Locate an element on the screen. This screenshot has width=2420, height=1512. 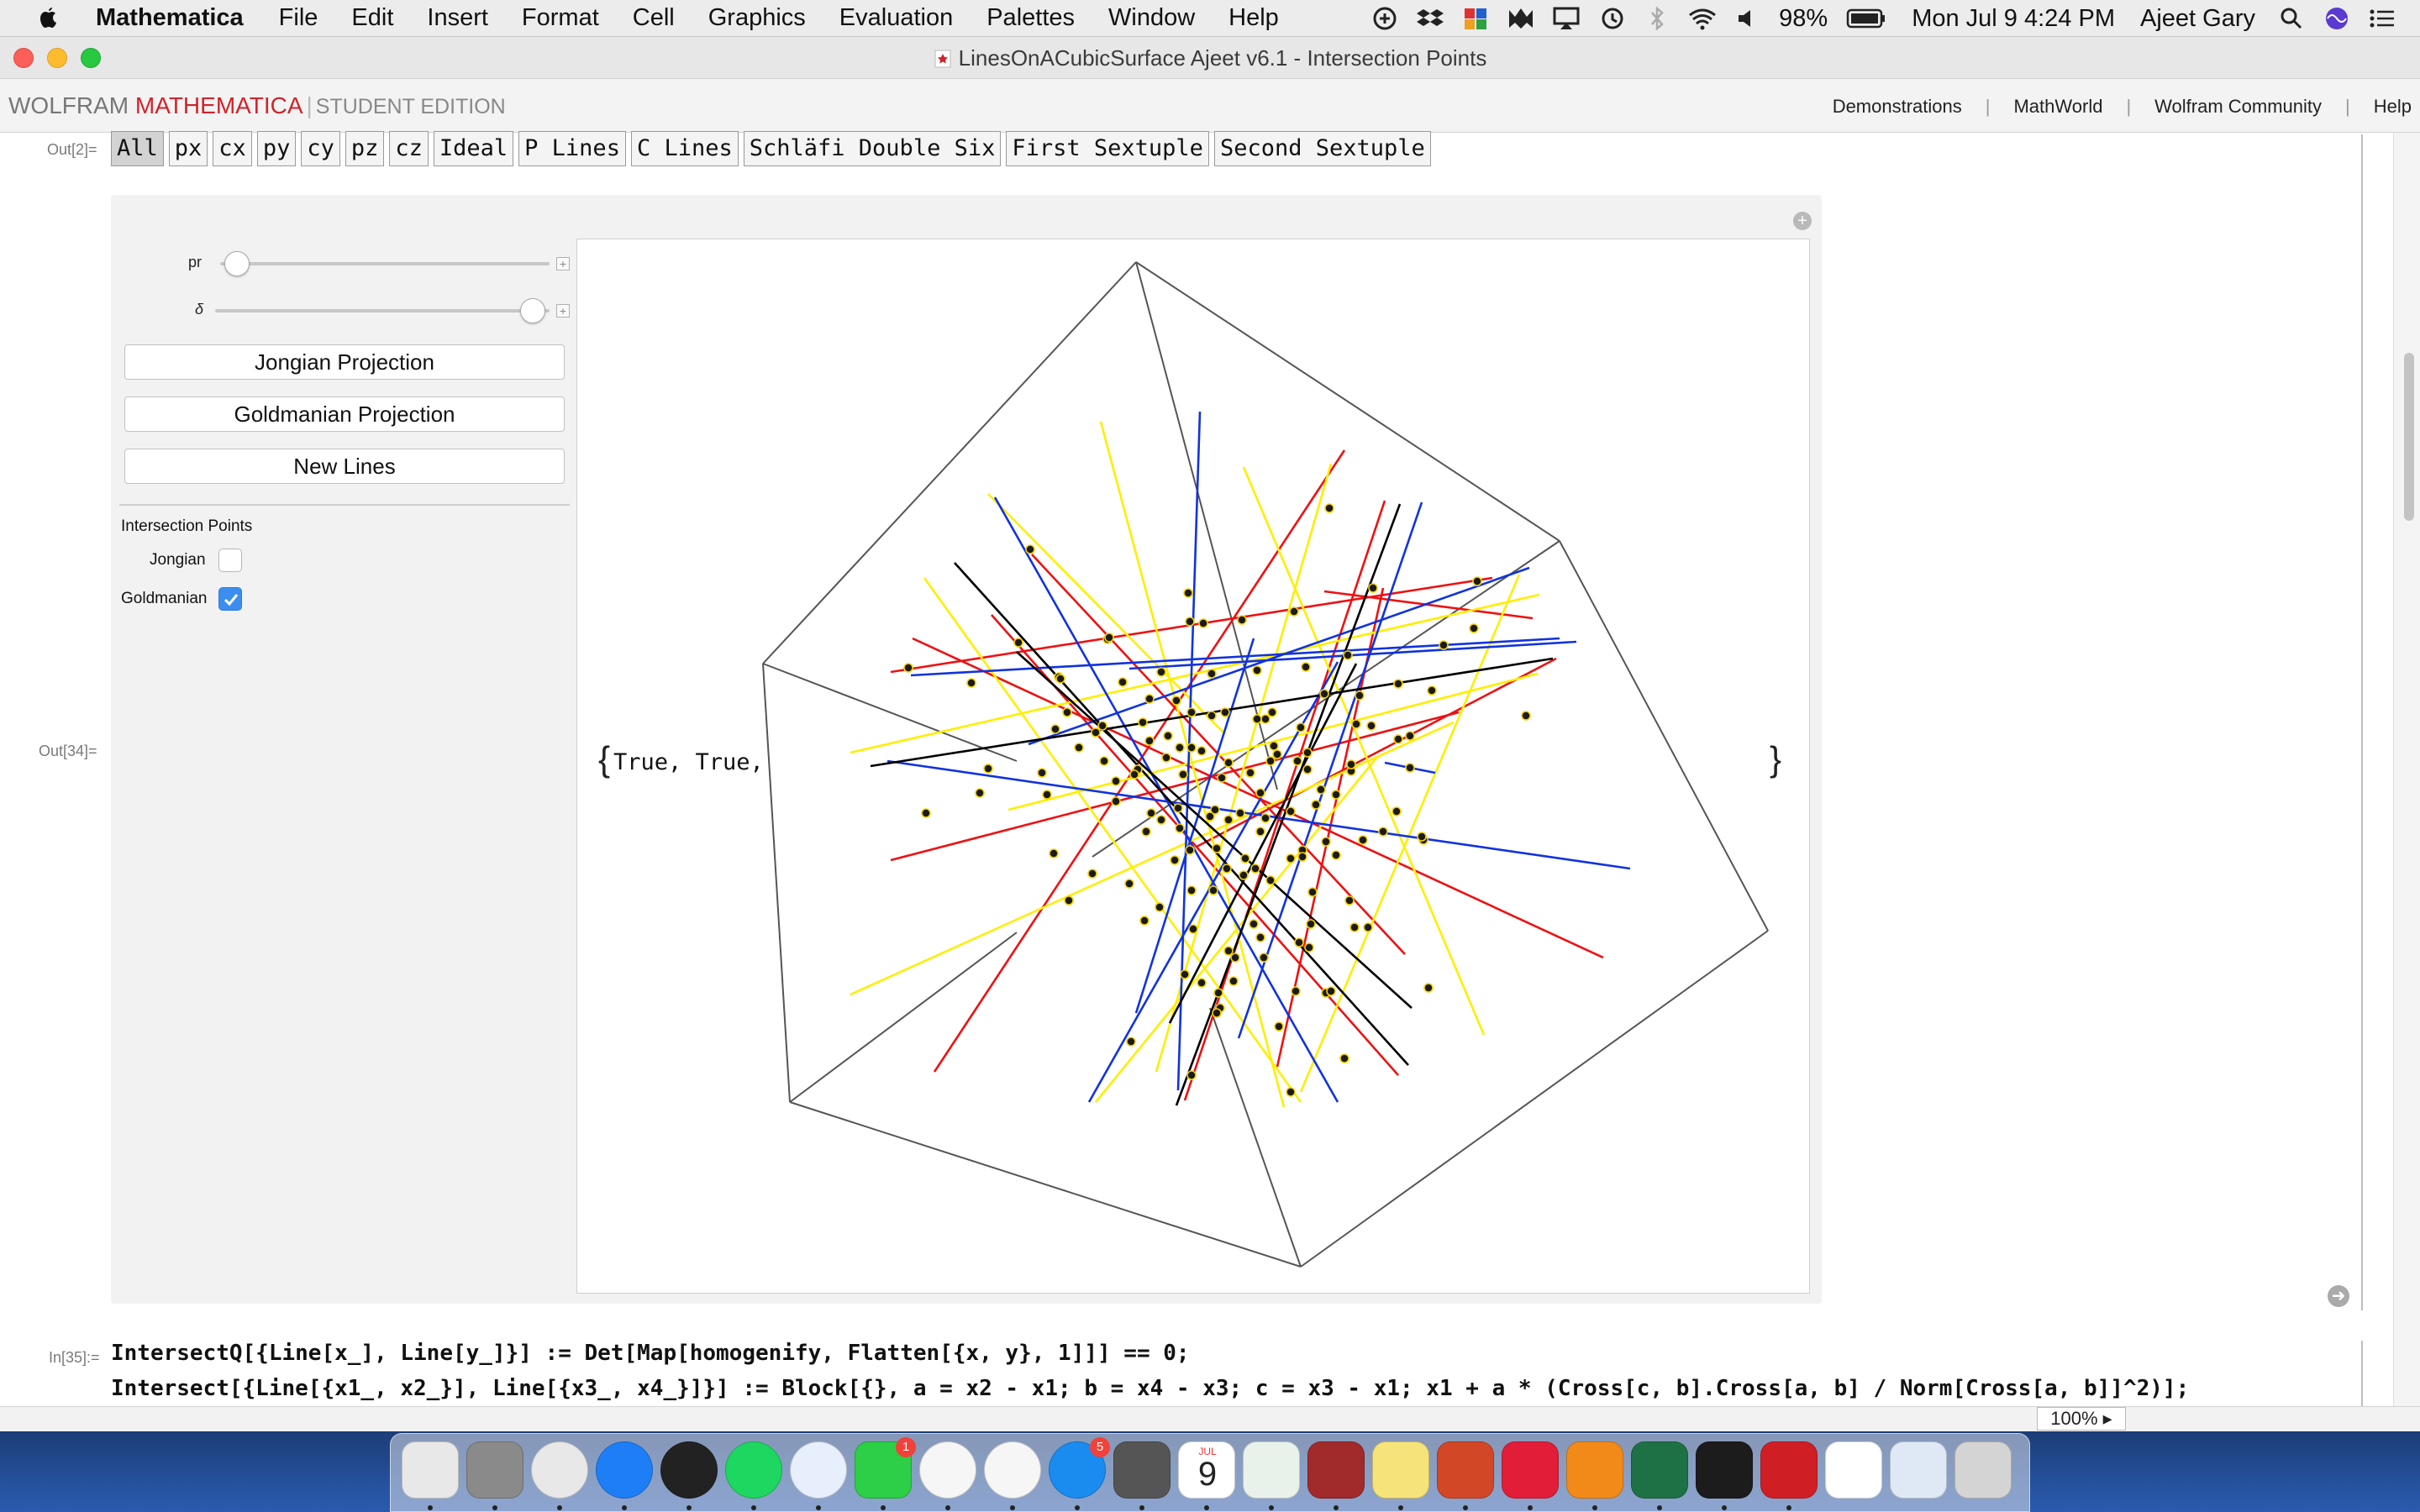
photos-icon is located at coordinates (947, 1470).